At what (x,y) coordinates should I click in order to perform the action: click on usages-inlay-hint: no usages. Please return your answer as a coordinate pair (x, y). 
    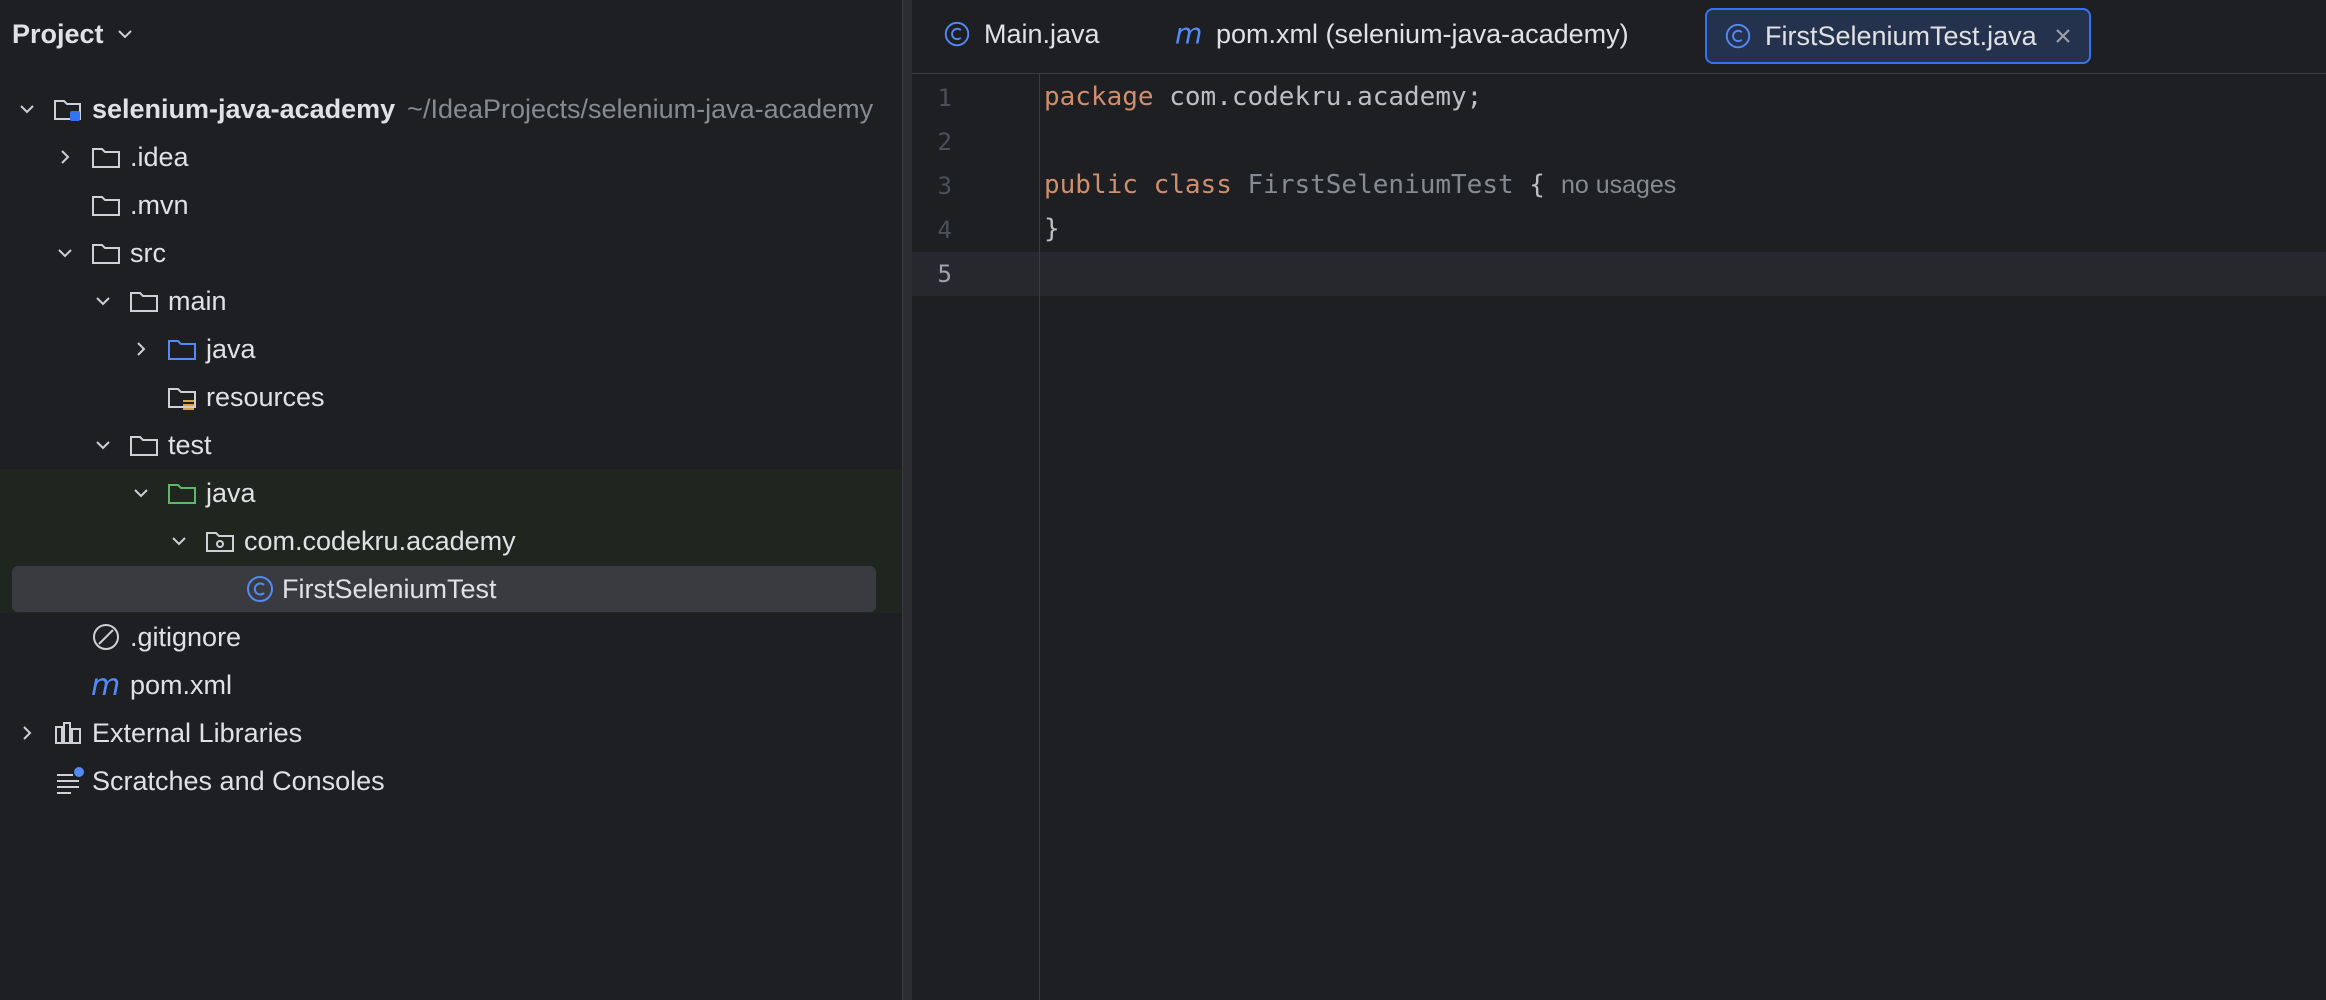
    Looking at the image, I should click on (1618, 185).